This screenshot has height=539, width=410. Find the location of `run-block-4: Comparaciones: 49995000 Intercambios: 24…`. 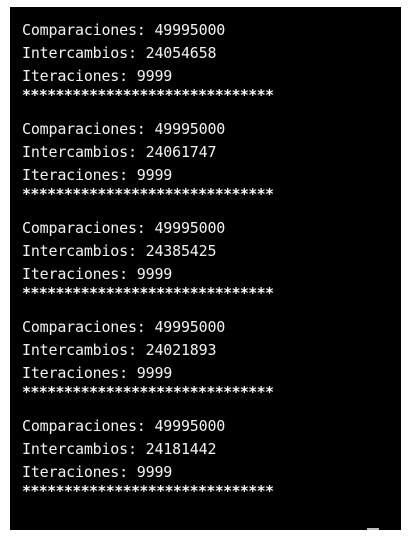

run-block-4: Comparaciones: 49995000 Intercambios: 24… is located at coordinates (207, 358).